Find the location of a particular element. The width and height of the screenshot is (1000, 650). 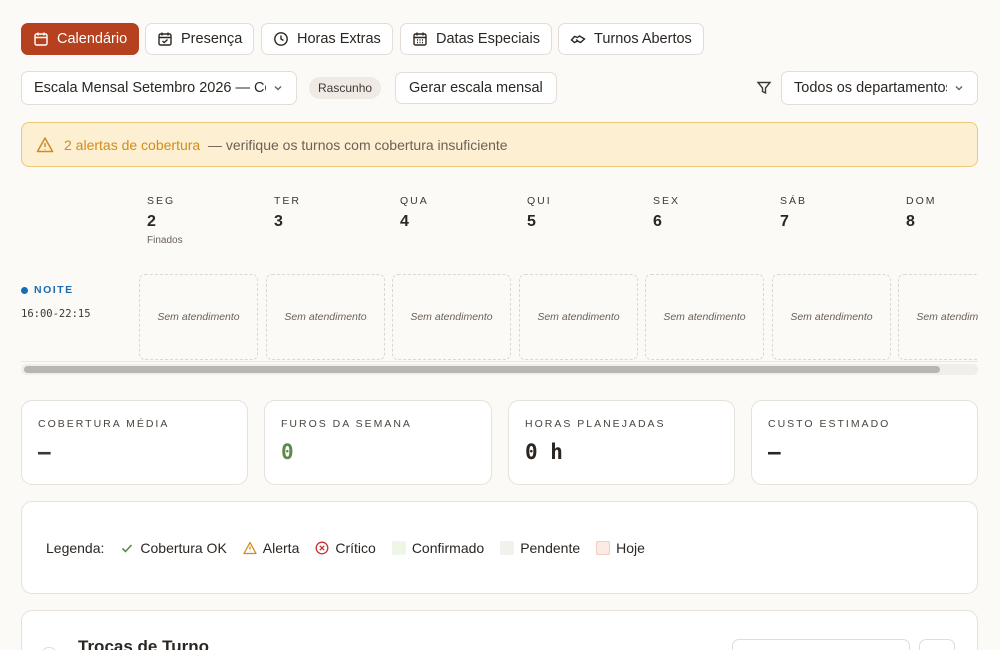

legend-label: Pendente is located at coordinates (550, 547).